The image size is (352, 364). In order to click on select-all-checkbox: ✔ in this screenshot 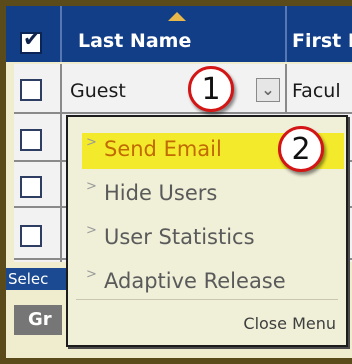, I will do `click(31, 40)`.